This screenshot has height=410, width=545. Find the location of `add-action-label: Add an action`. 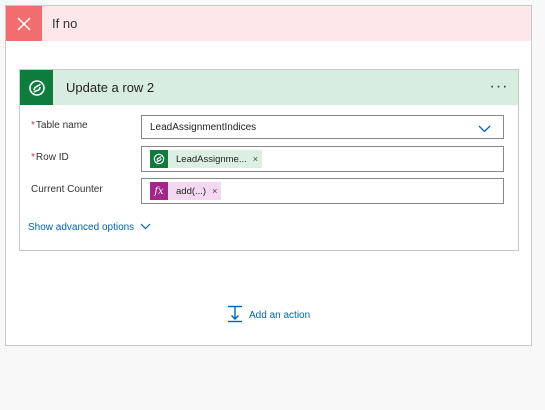

add-action-label: Add an action is located at coordinates (280, 315).